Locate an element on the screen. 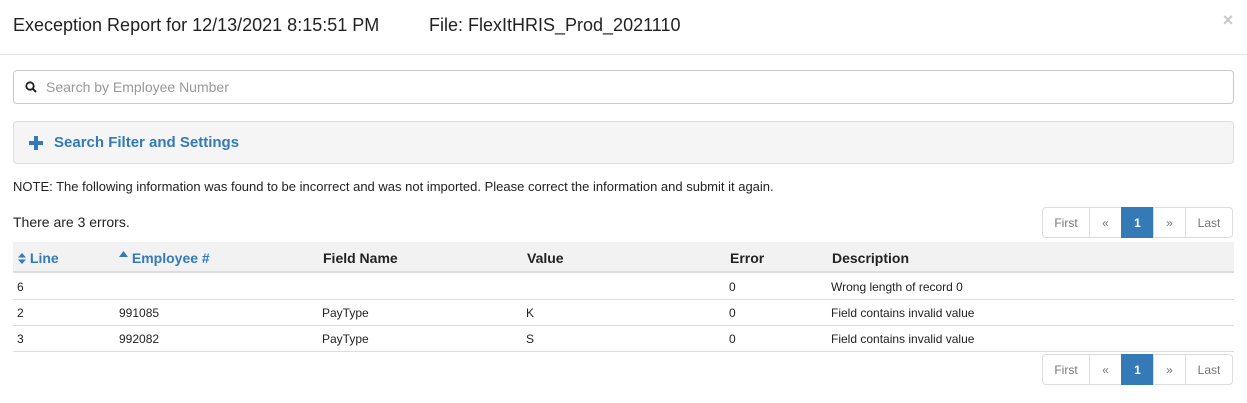 This screenshot has width=1247, height=403. column-header-employee: Employee # is located at coordinates (164, 258).